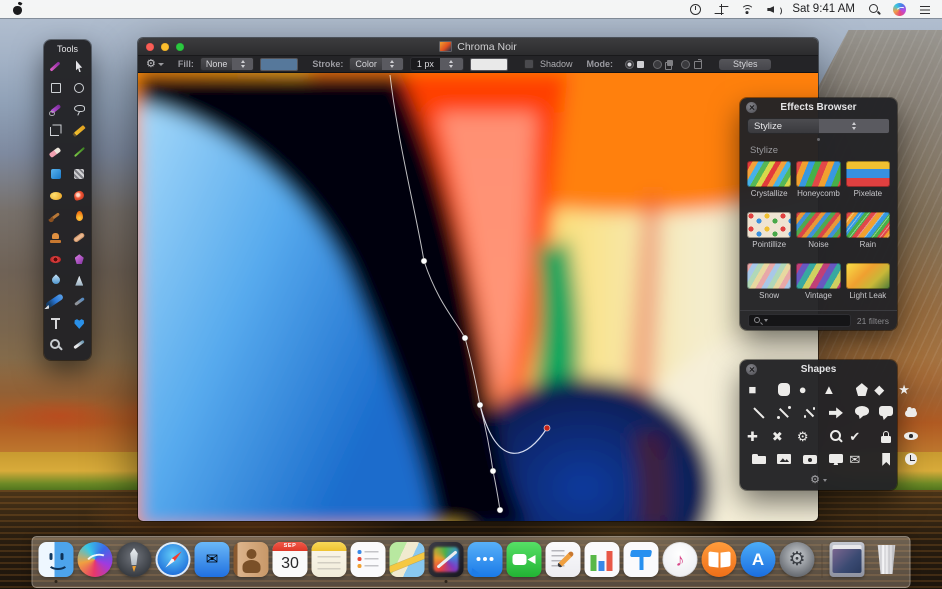 The height and width of the screenshot is (589, 942). Describe the element at coordinates (835, 436) in the screenshot. I see `shape-magnifier` at that location.